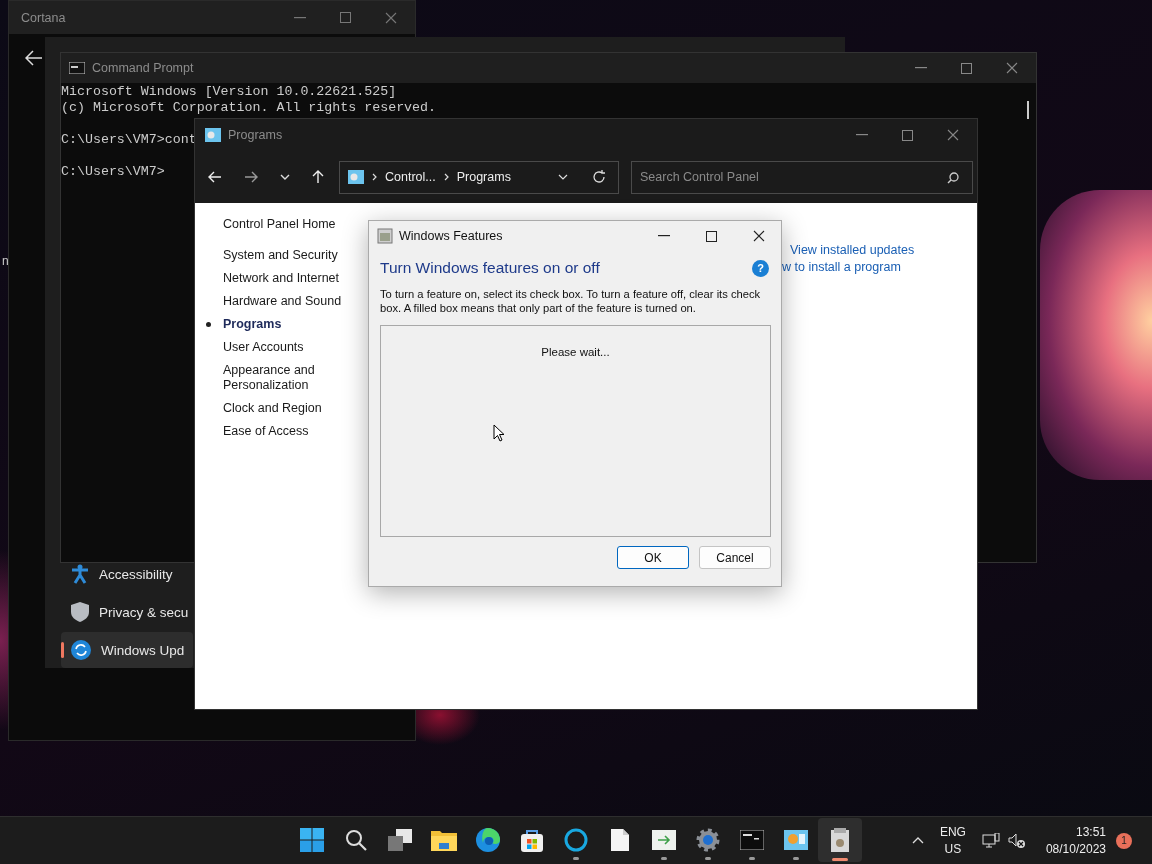  I want to click on ring-icon, so click(576, 840).